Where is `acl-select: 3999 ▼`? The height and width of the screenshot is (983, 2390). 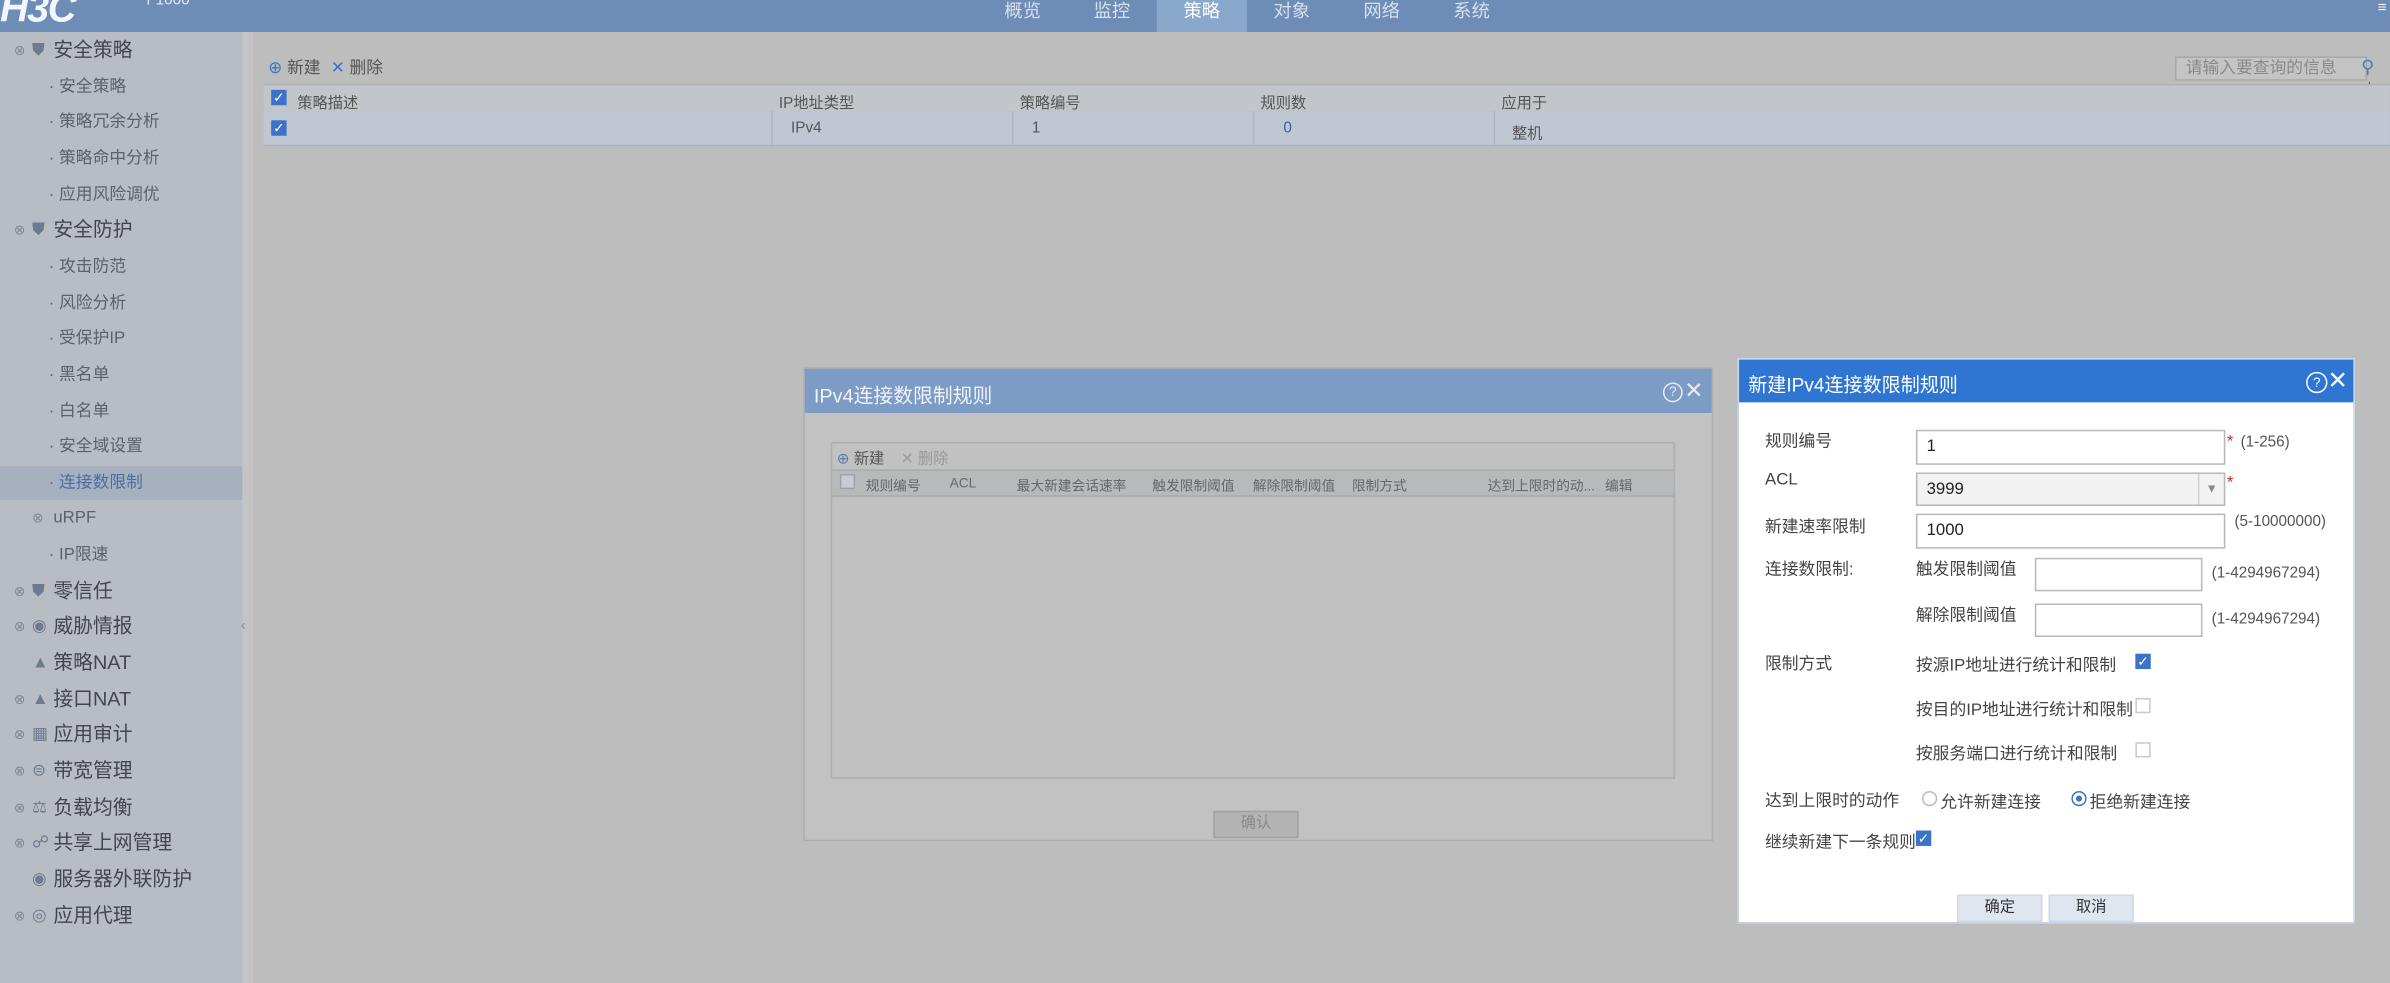
acl-select: 3999 ▼ is located at coordinates (2070, 489).